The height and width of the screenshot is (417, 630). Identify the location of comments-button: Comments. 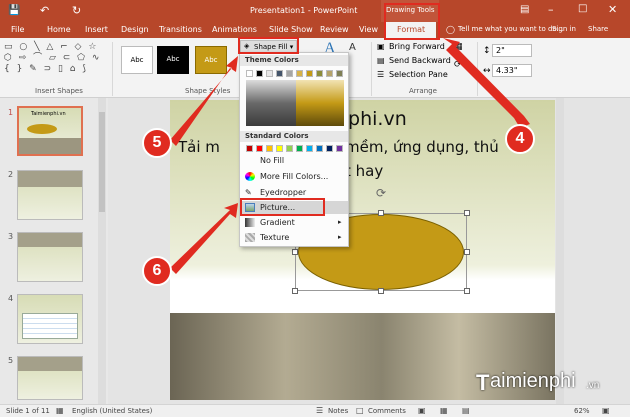
(387, 411).